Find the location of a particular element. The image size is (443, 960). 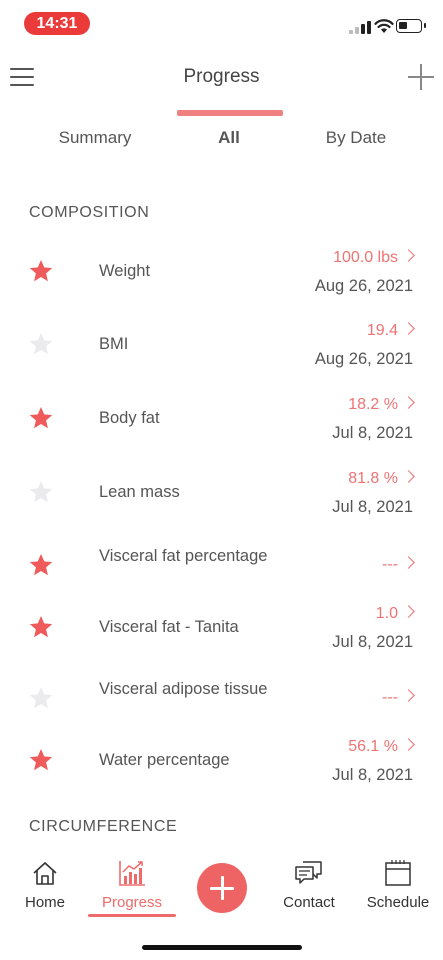

tab-all: All is located at coordinates (229, 138).